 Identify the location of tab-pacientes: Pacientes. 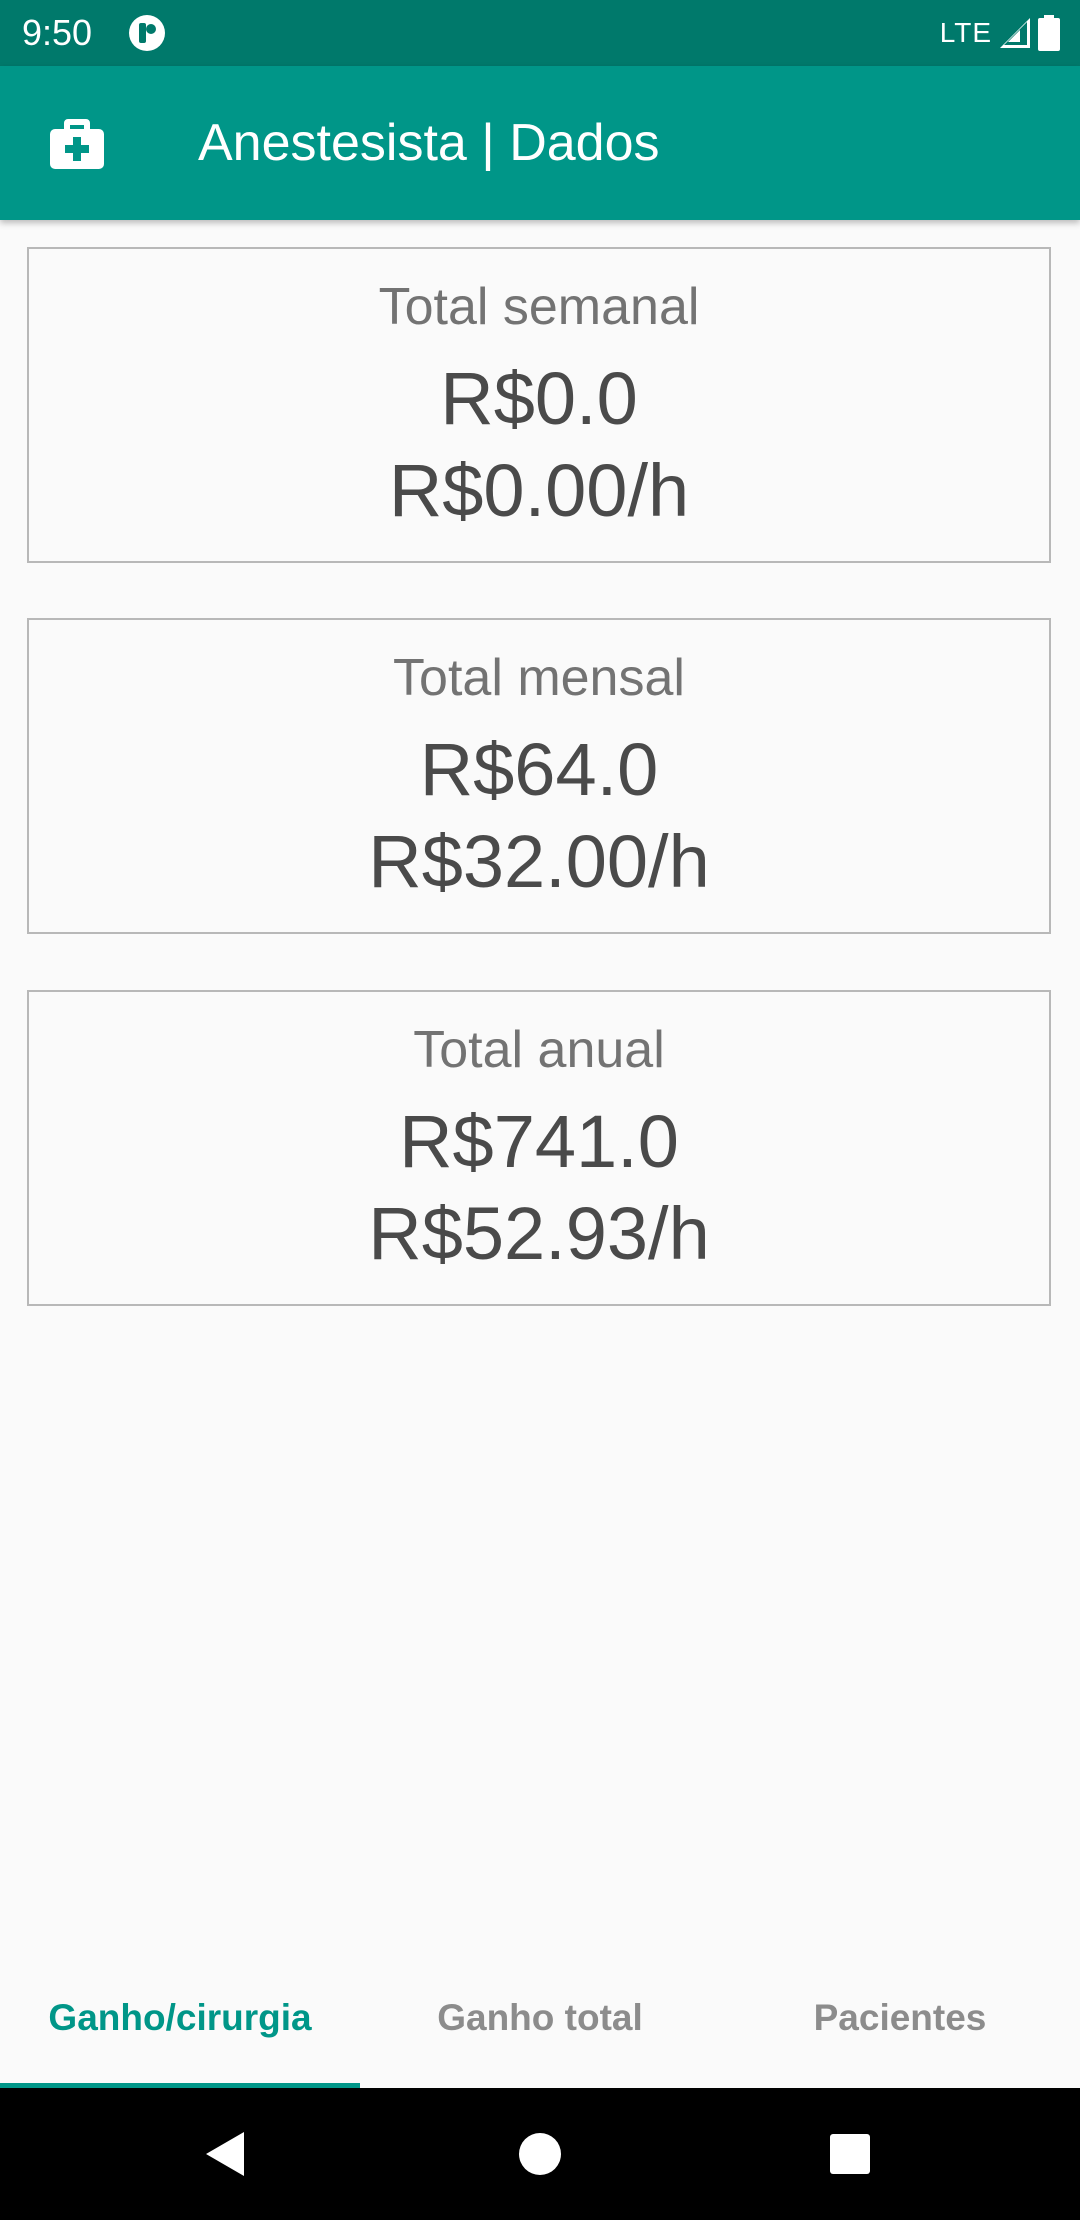
(900, 2028).